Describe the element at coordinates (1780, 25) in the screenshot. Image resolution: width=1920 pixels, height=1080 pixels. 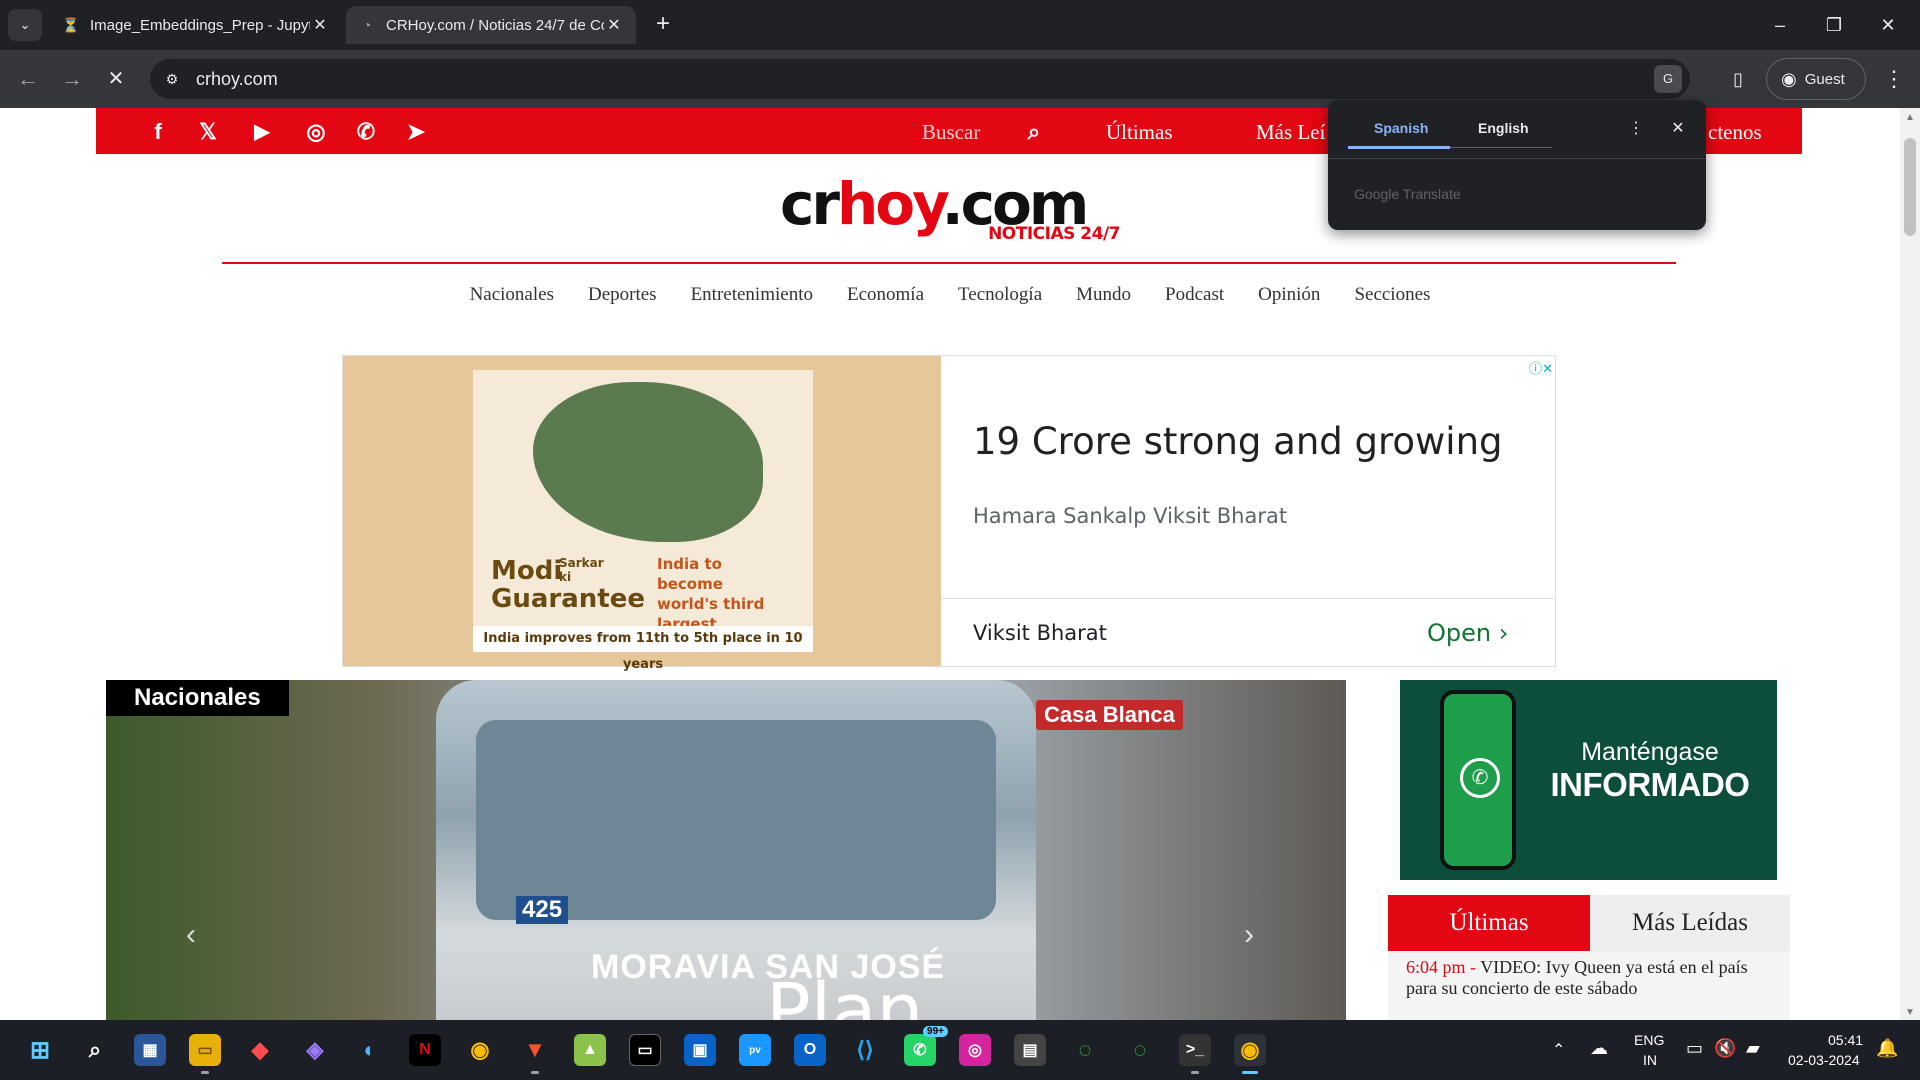
I see `minimize-button: –` at that location.